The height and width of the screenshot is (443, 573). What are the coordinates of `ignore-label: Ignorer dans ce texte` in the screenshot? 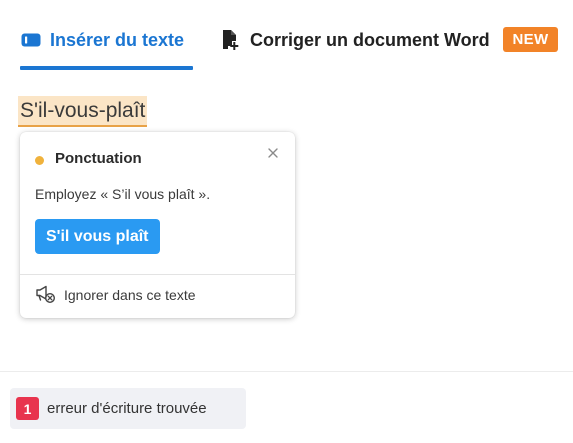 It's located at (130, 294).